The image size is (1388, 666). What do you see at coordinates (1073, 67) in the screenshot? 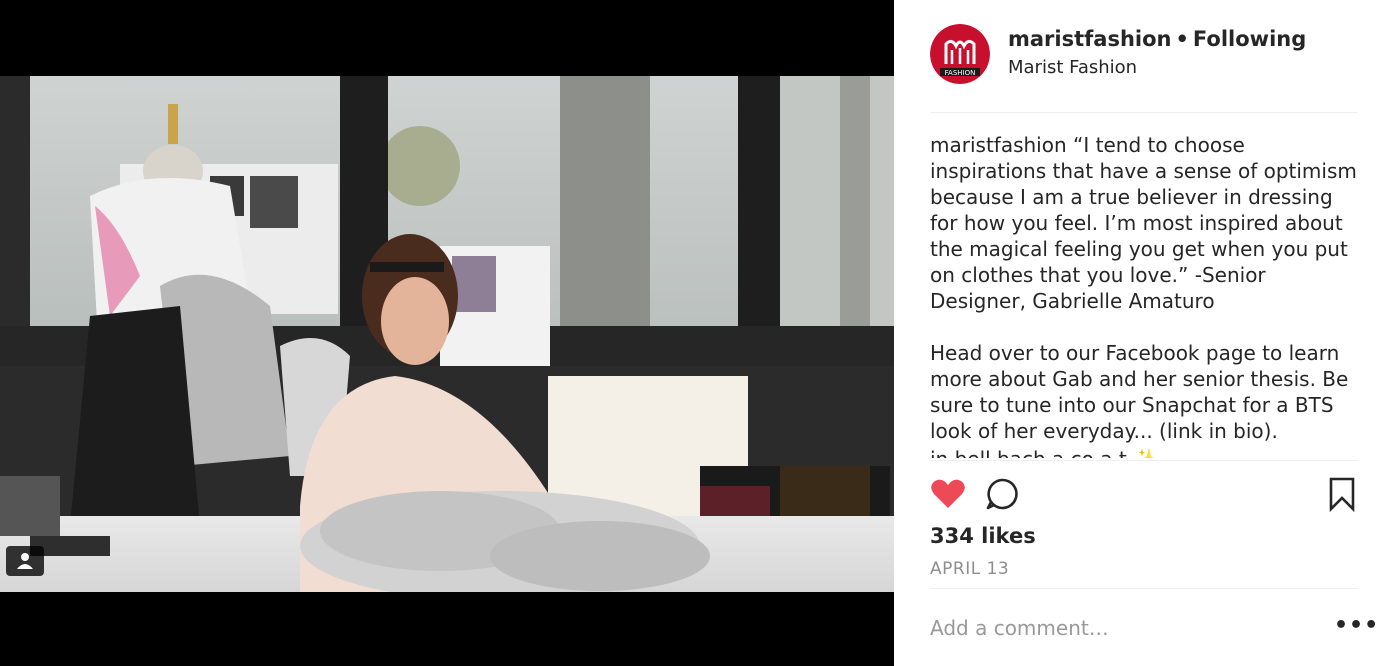
I see `account-subtitle: Marist Fashion` at bounding box center [1073, 67].